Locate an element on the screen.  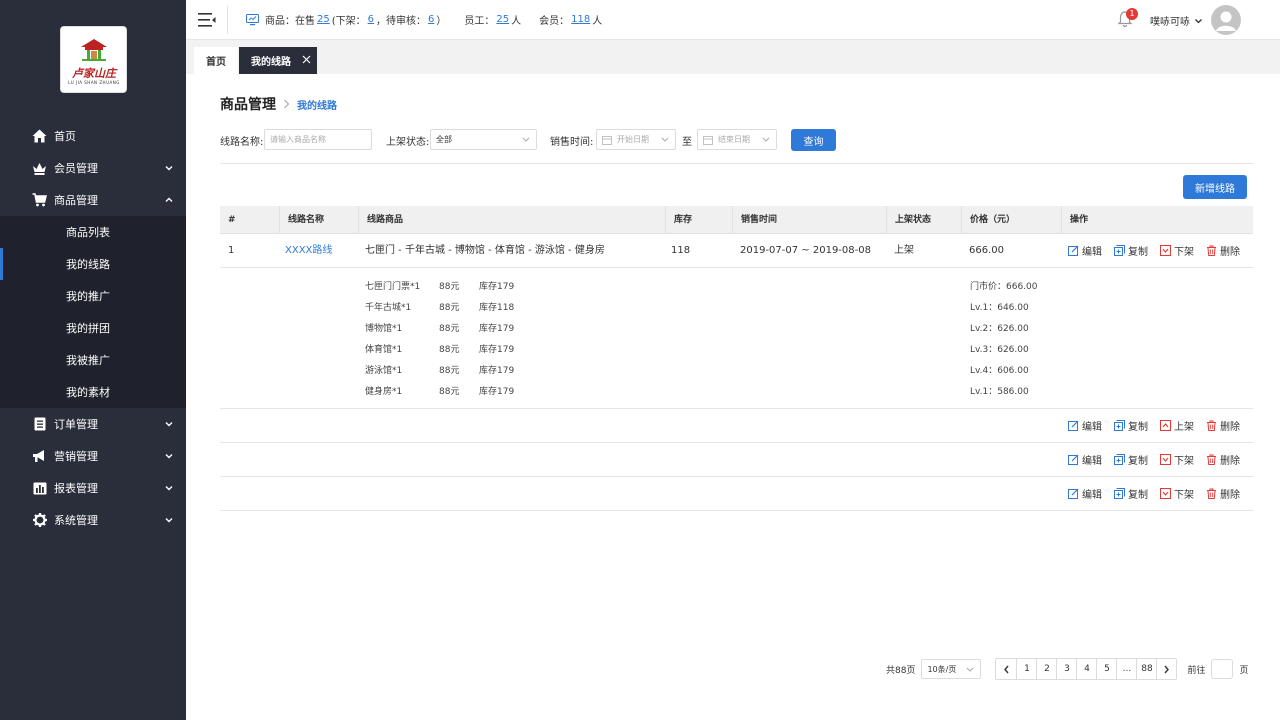
megaphone-icon is located at coordinates (39, 456).